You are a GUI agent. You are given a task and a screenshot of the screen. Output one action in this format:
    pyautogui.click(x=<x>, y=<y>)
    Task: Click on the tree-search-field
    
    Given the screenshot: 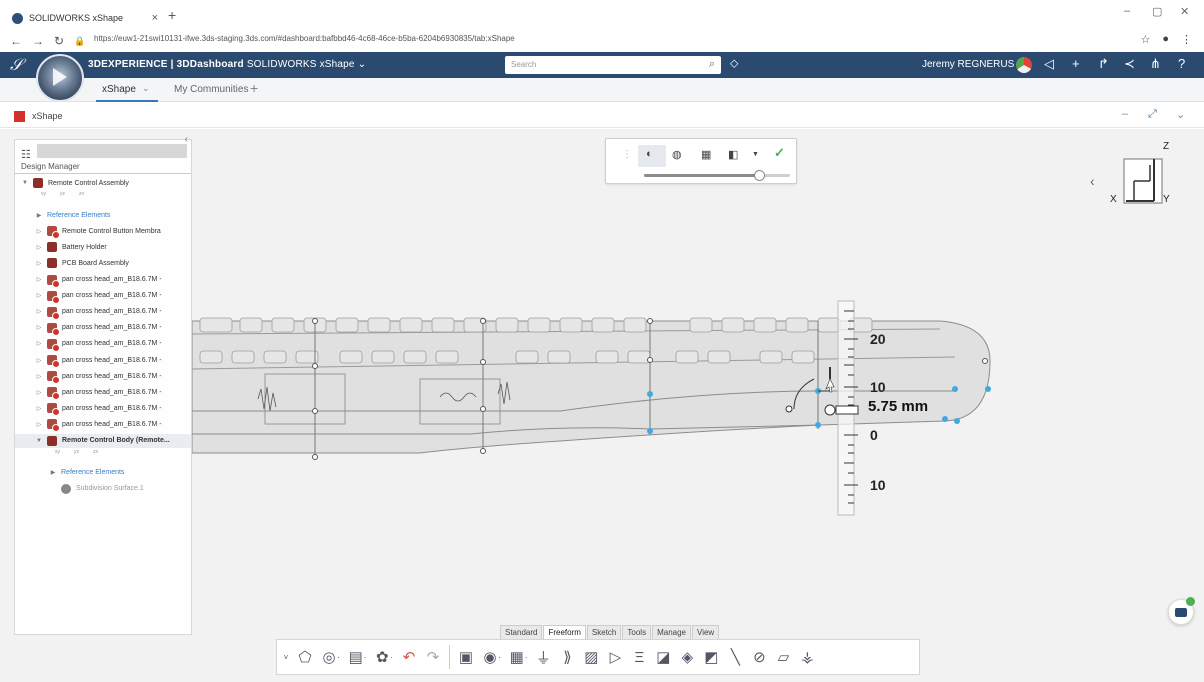 What is the action you would take?
    pyautogui.click(x=112, y=151)
    